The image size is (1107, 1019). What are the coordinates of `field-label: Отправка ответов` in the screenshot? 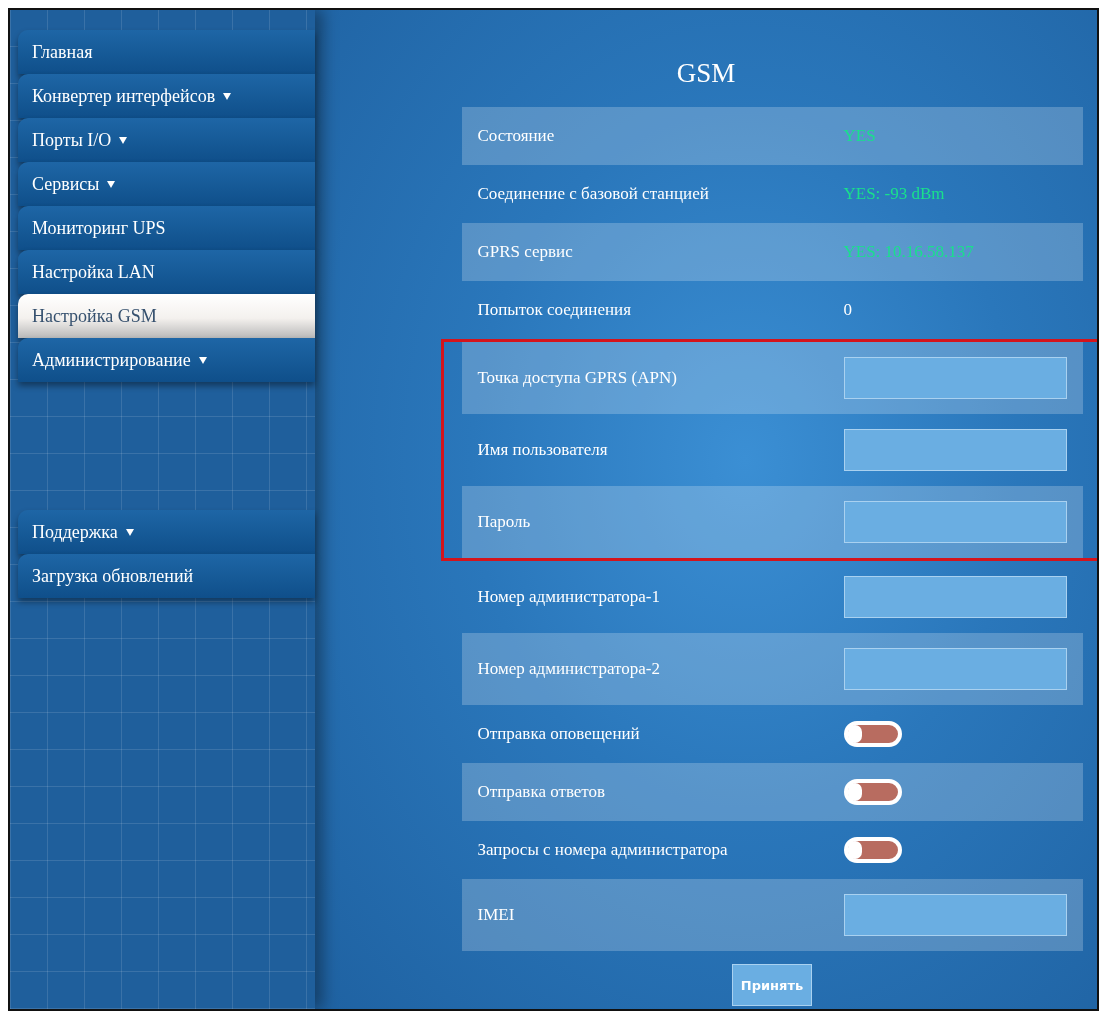 It's located at (542, 792).